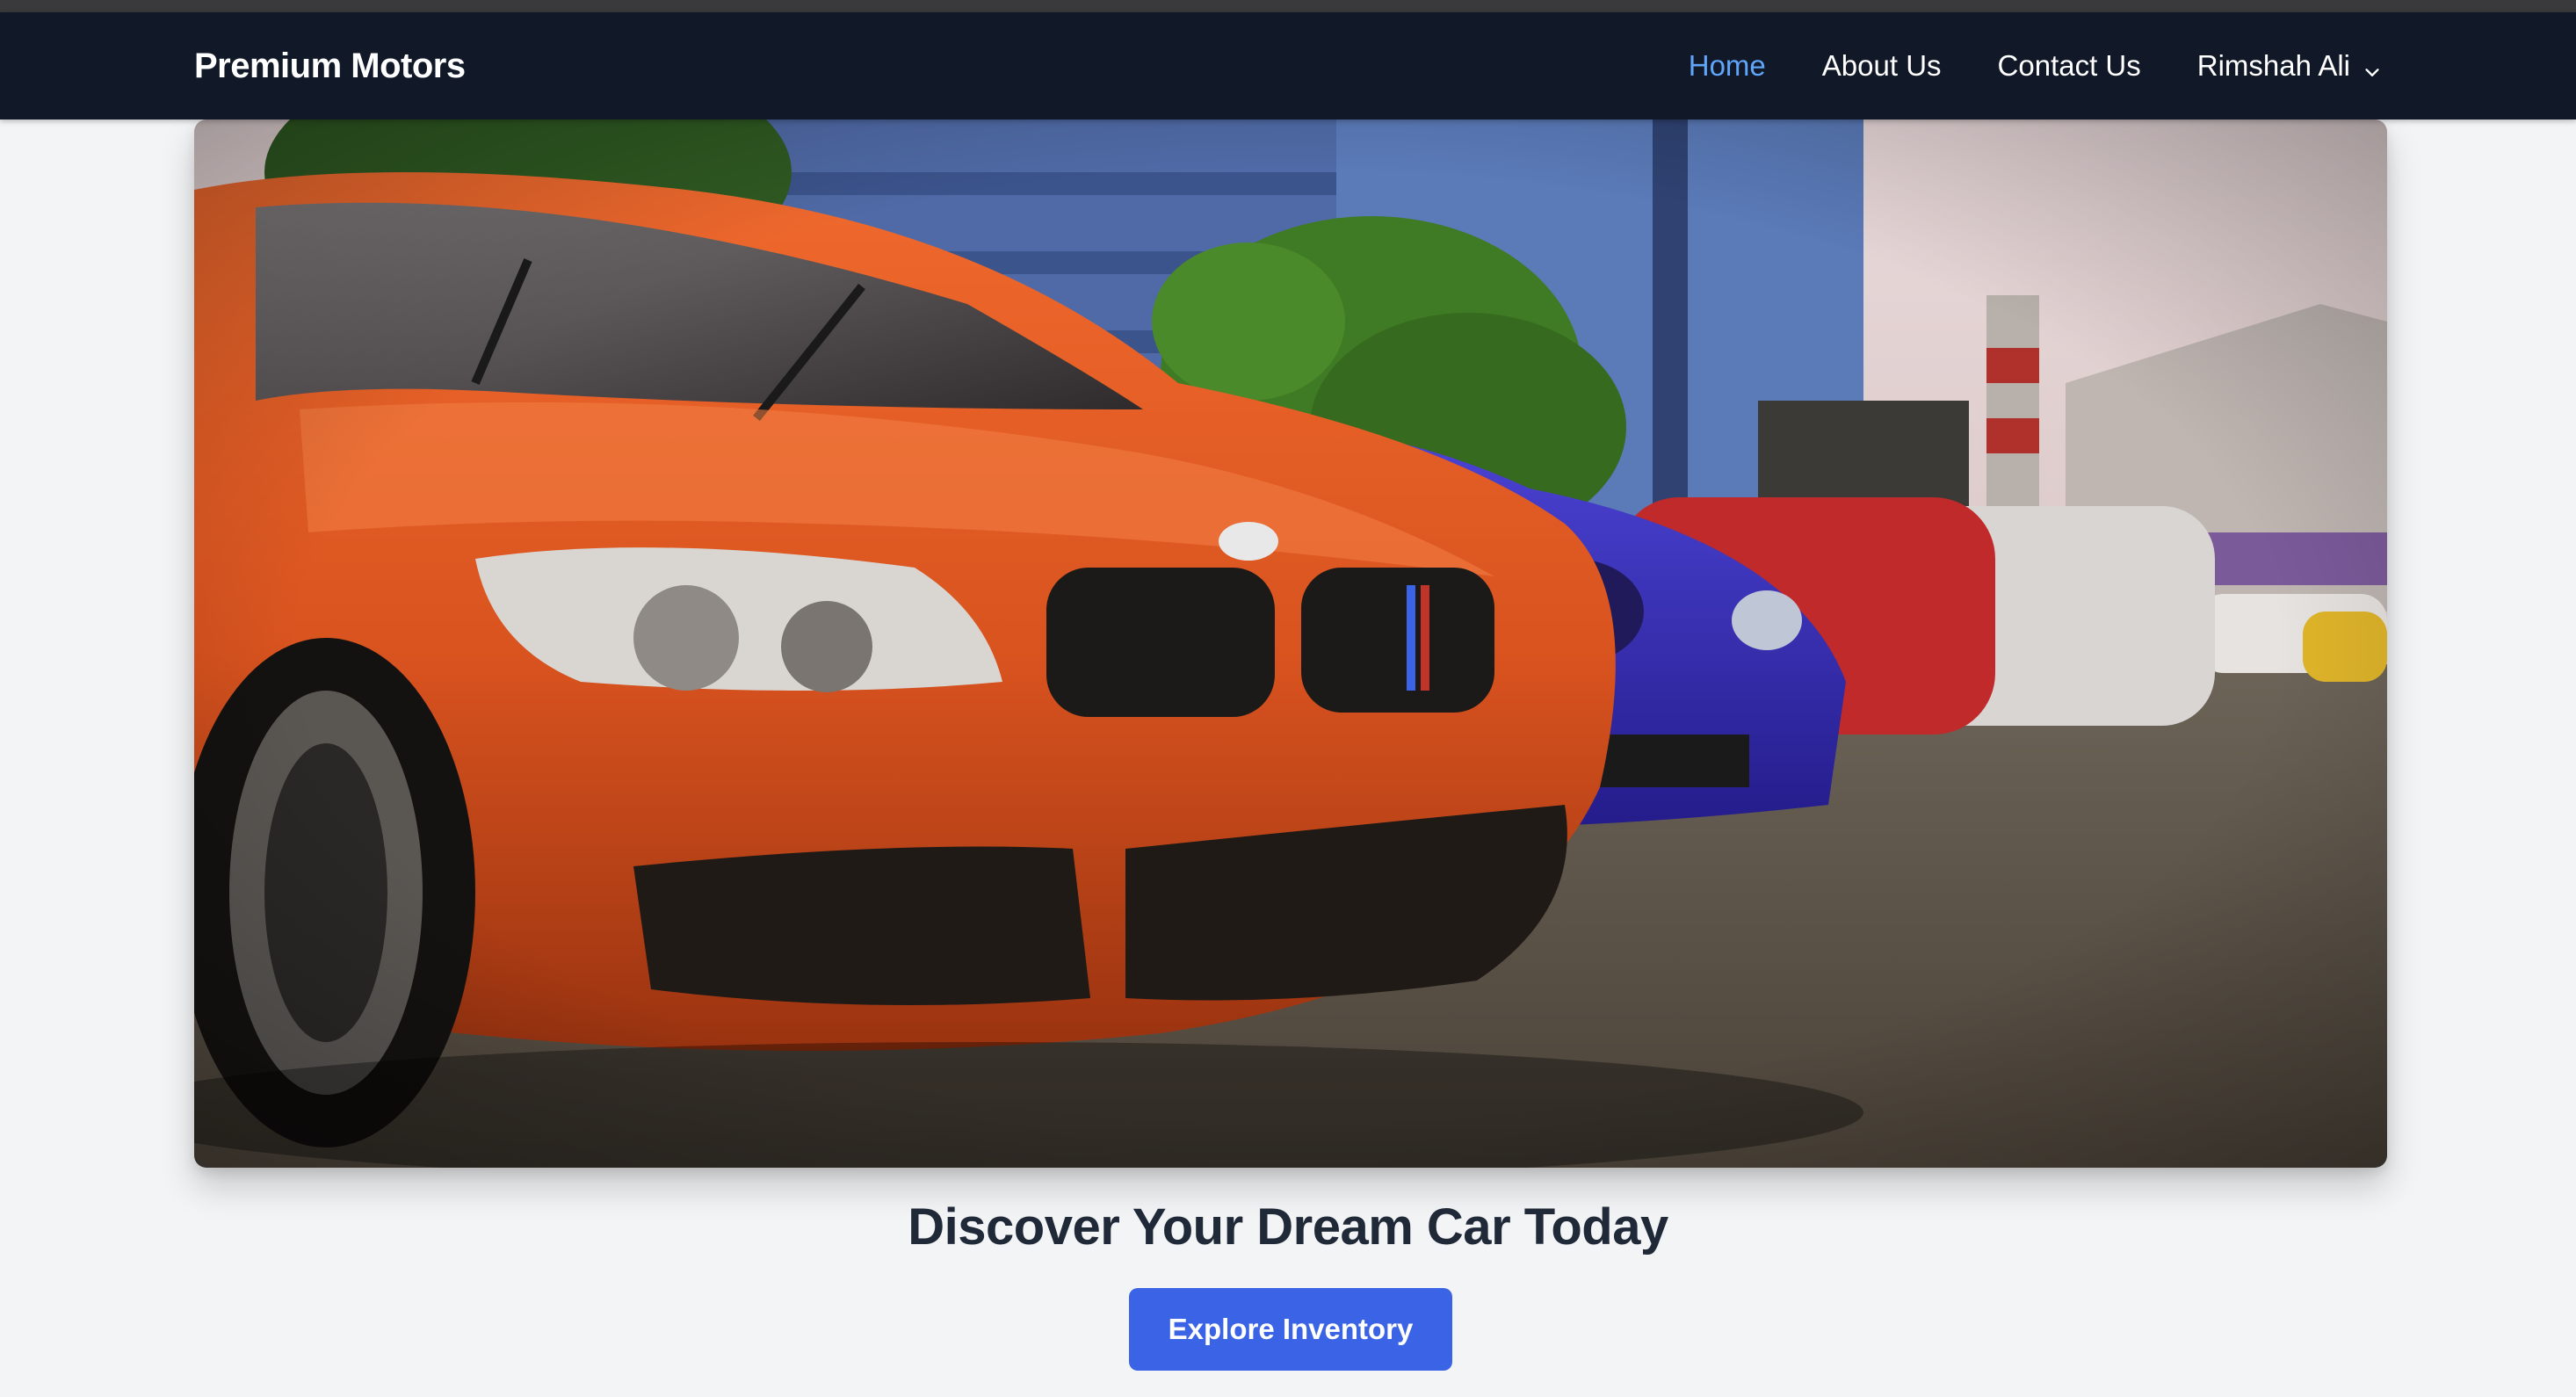 Image resolution: width=2576 pixels, height=1397 pixels. Describe the element at coordinates (2372, 66) in the screenshot. I see `chevron-down-icon` at that location.